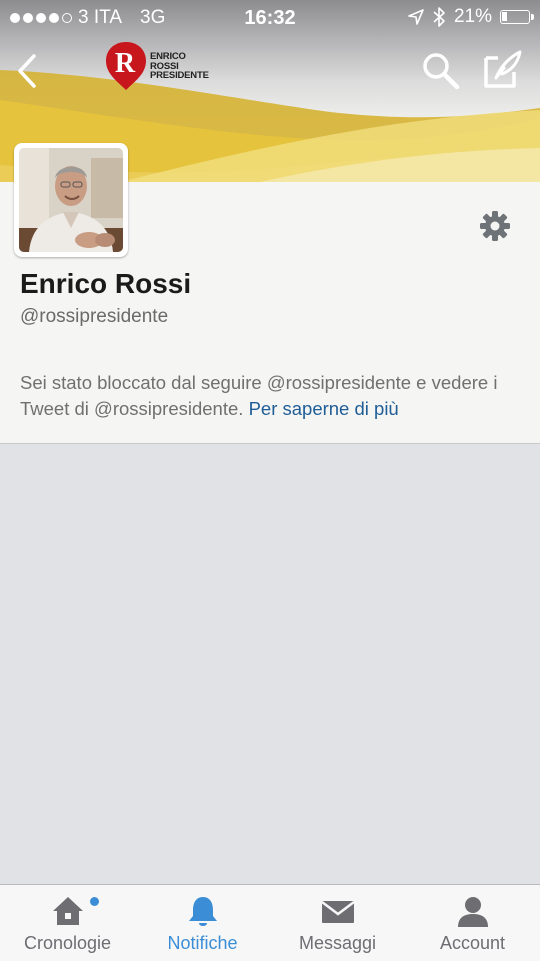 Image resolution: width=540 pixels, height=961 pixels. I want to click on tab-label: Messaggi, so click(337, 943).